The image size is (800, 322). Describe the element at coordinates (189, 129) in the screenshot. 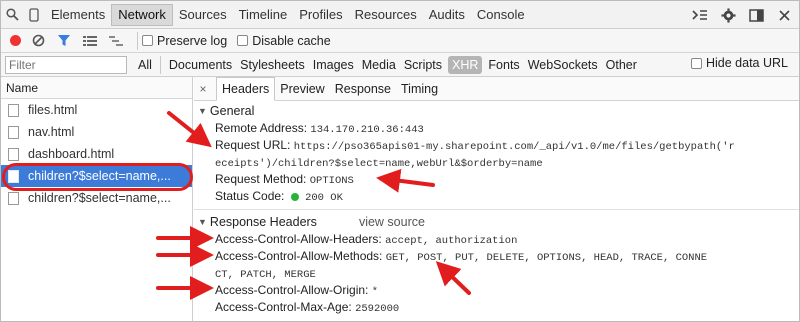

I see `arrow-to-remote-address-icon` at that location.